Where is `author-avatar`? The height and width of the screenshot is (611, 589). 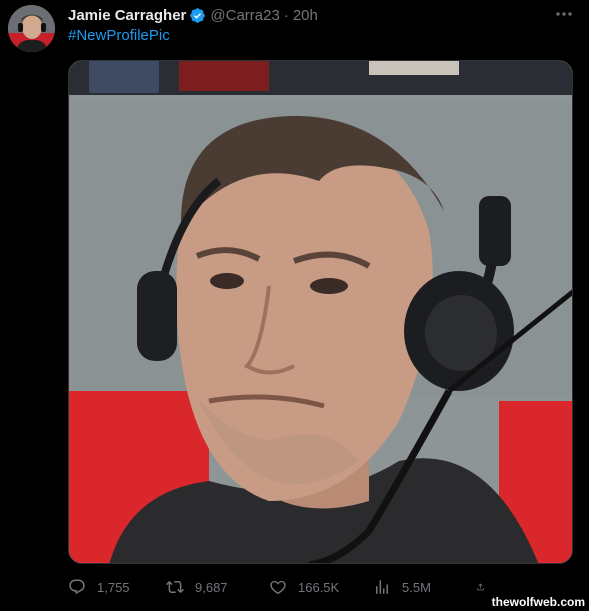 author-avatar is located at coordinates (31, 28).